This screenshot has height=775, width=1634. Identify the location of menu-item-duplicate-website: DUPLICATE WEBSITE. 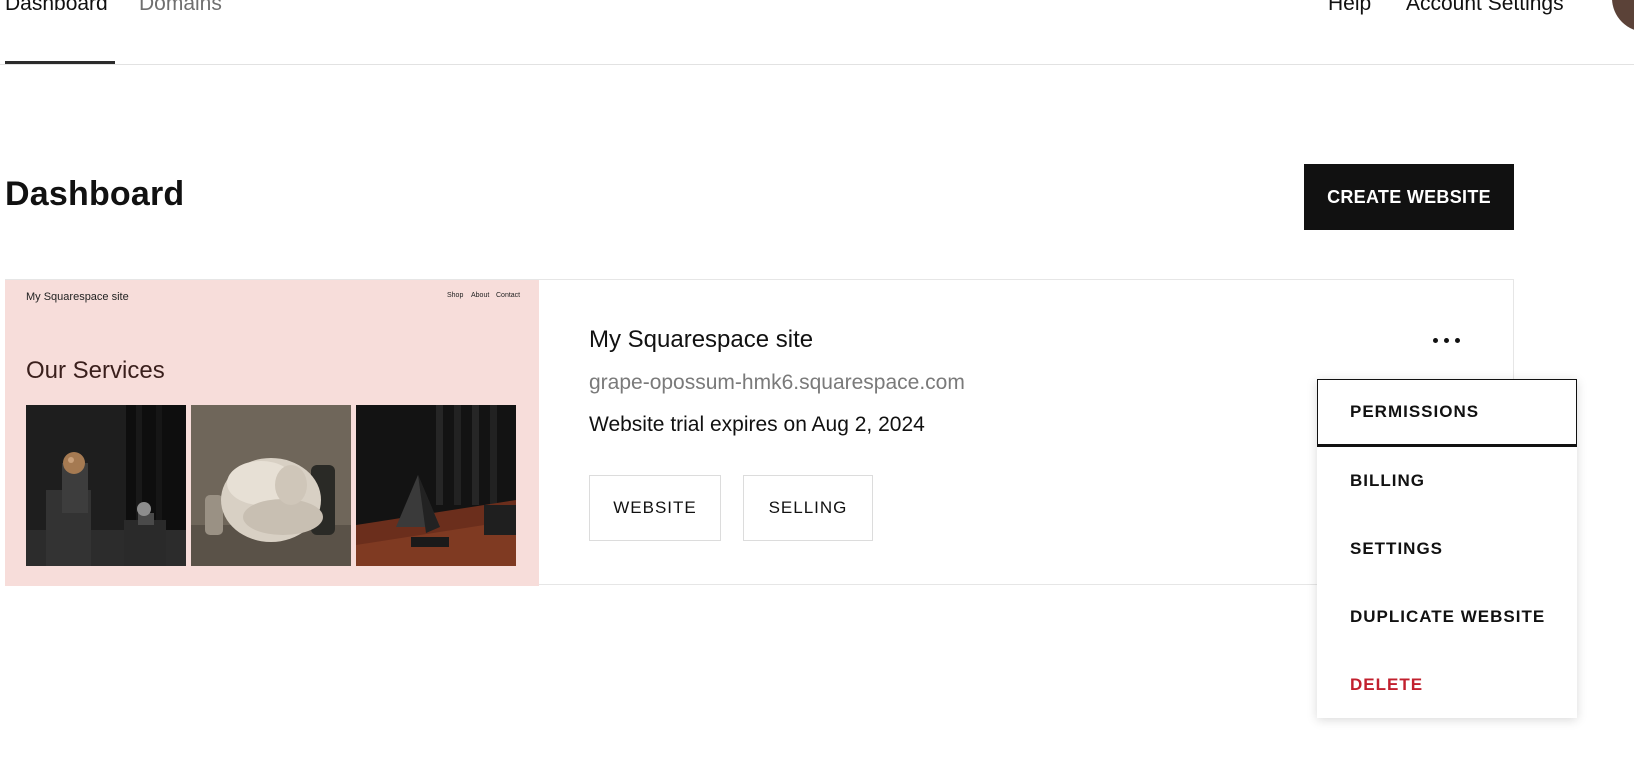
(1447, 617).